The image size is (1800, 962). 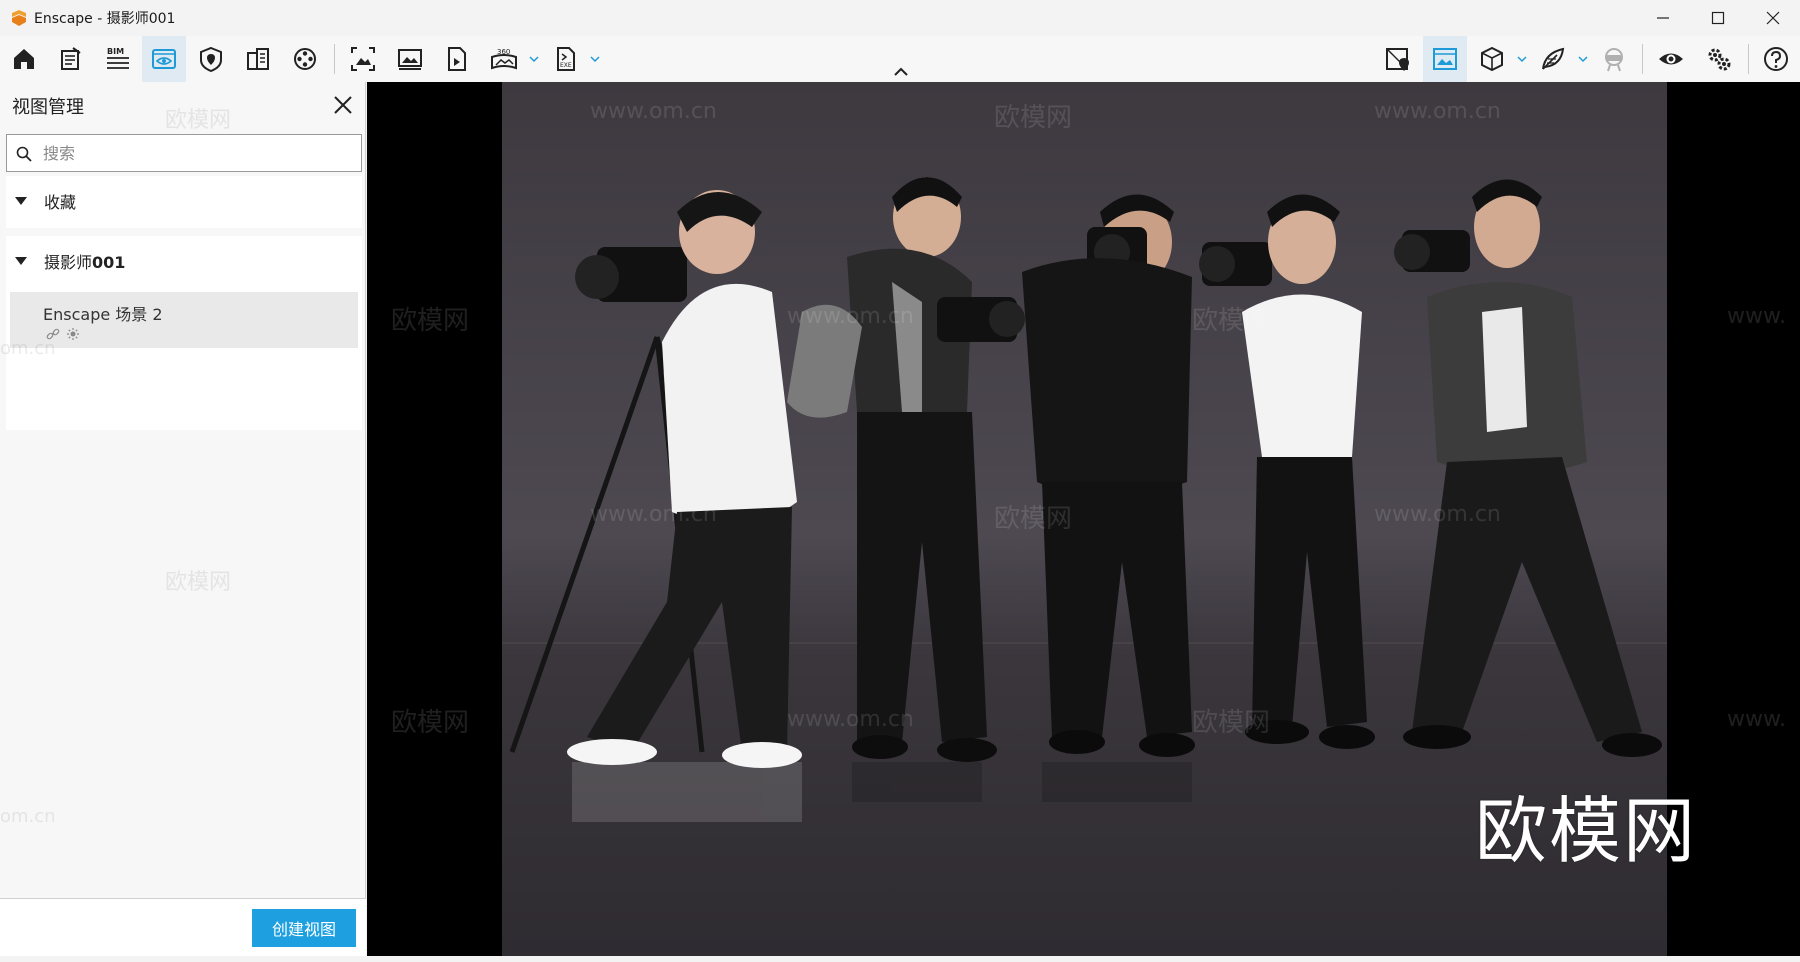 I want to click on project-notes-button, so click(x=70, y=59).